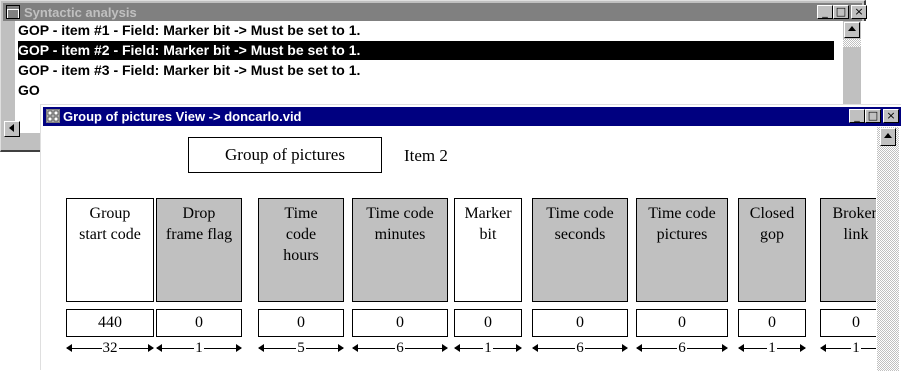 This screenshot has height=371, width=901. What do you see at coordinates (580, 323) in the screenshot?
I see `value-time-code-seconds: 0` at bounding box center [580, 323].